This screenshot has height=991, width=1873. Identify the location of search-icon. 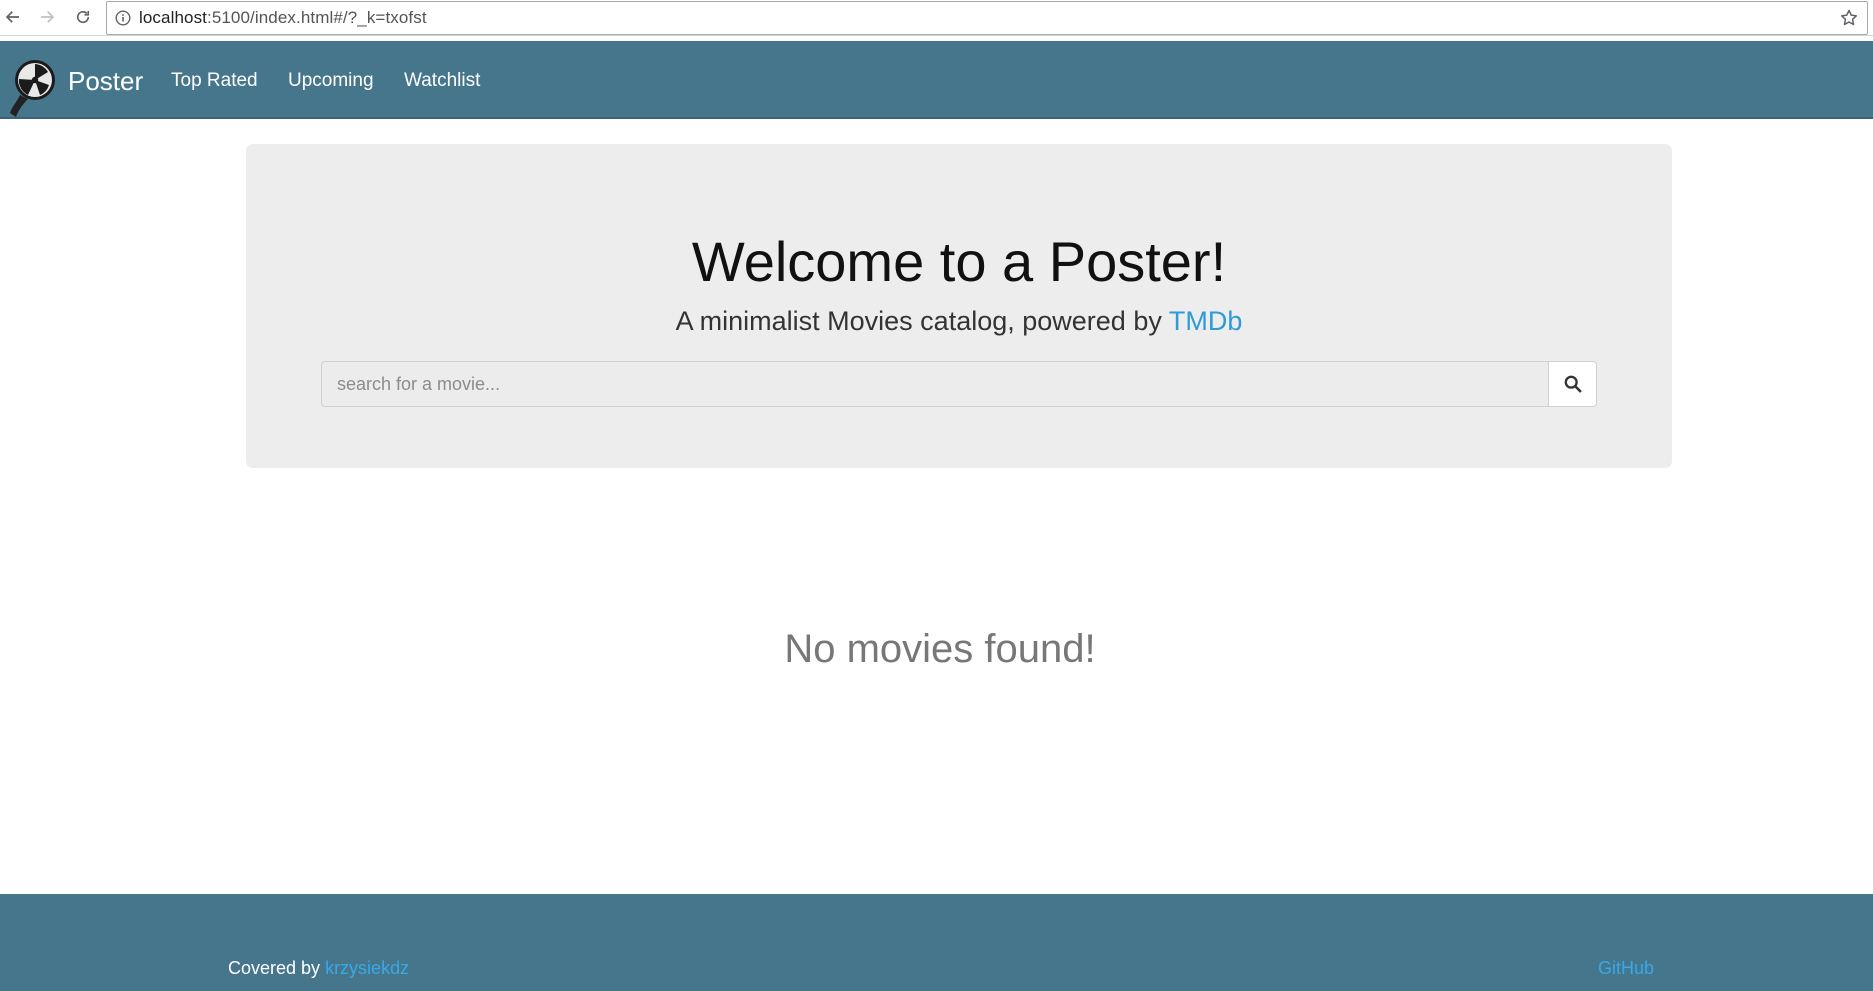
(1572, 384).